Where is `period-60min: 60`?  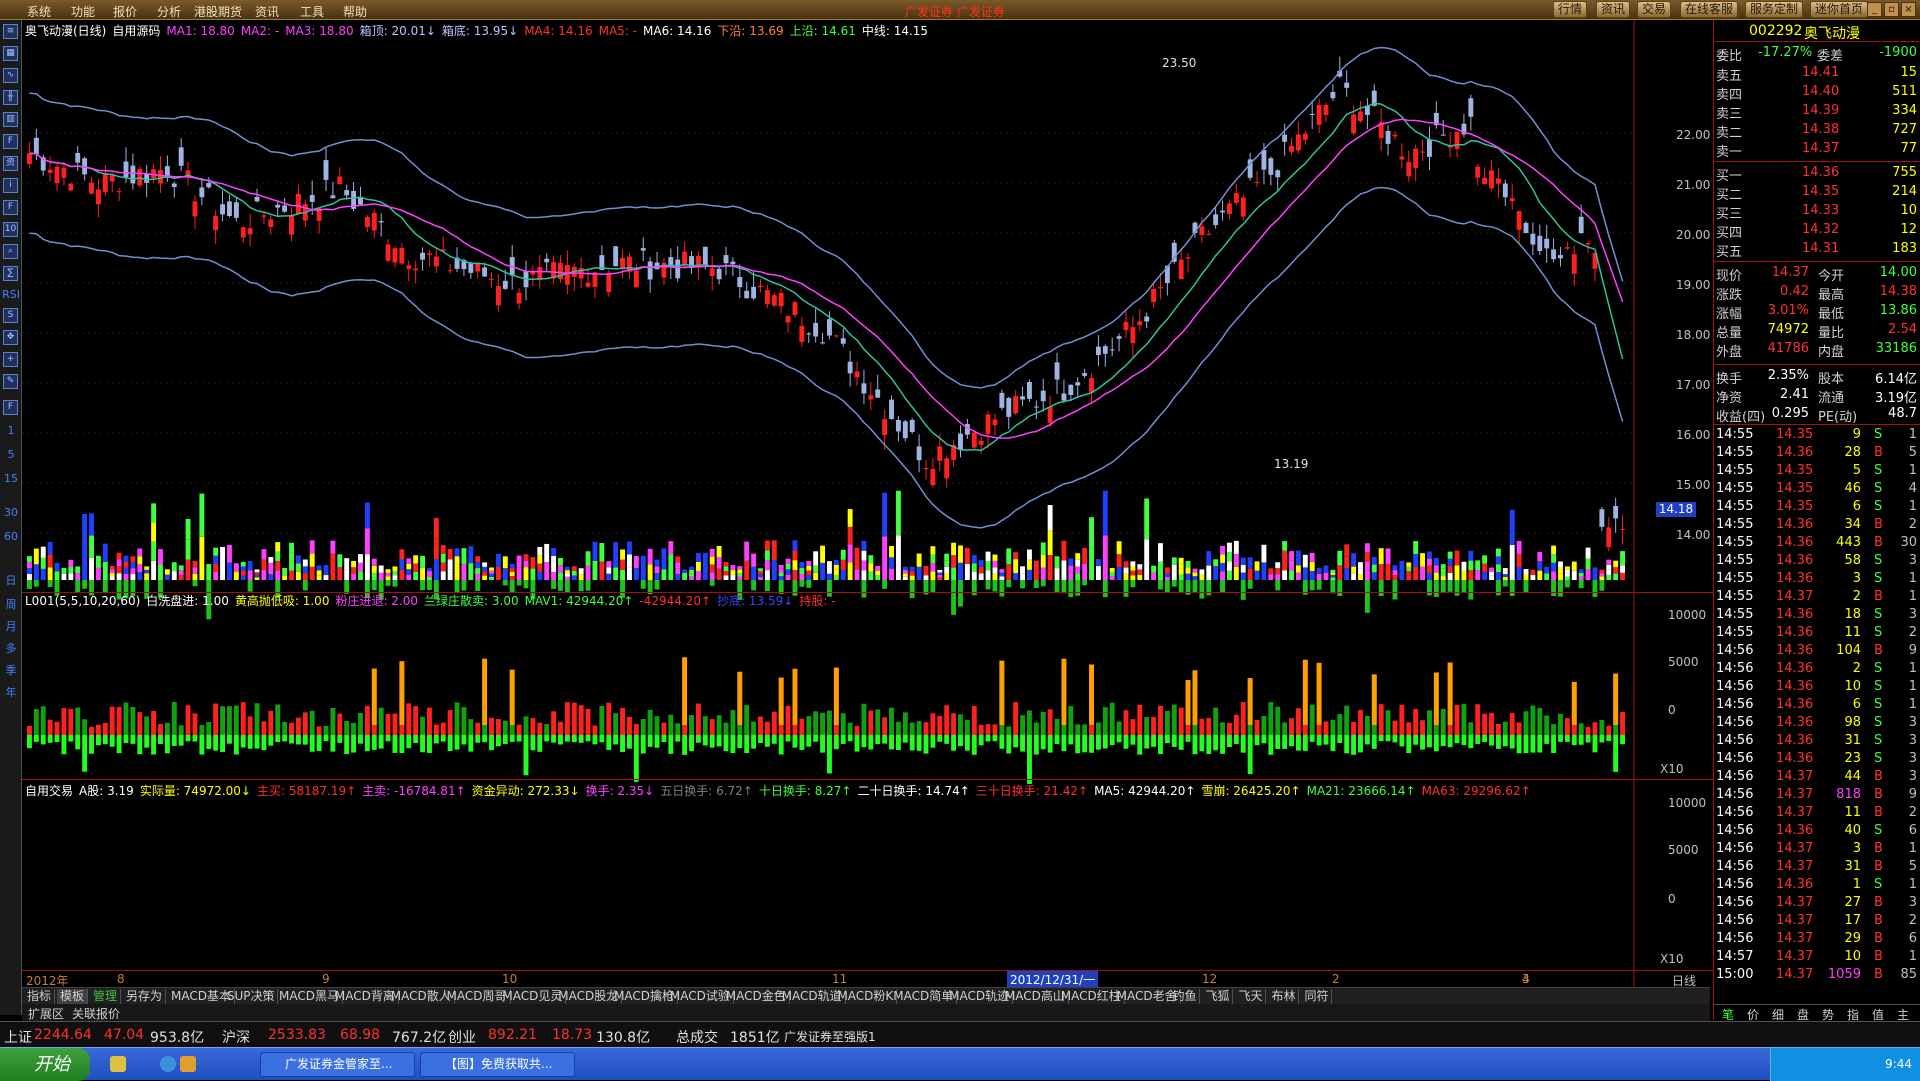 period-60min: 60 is located at coordinates (11, 536).